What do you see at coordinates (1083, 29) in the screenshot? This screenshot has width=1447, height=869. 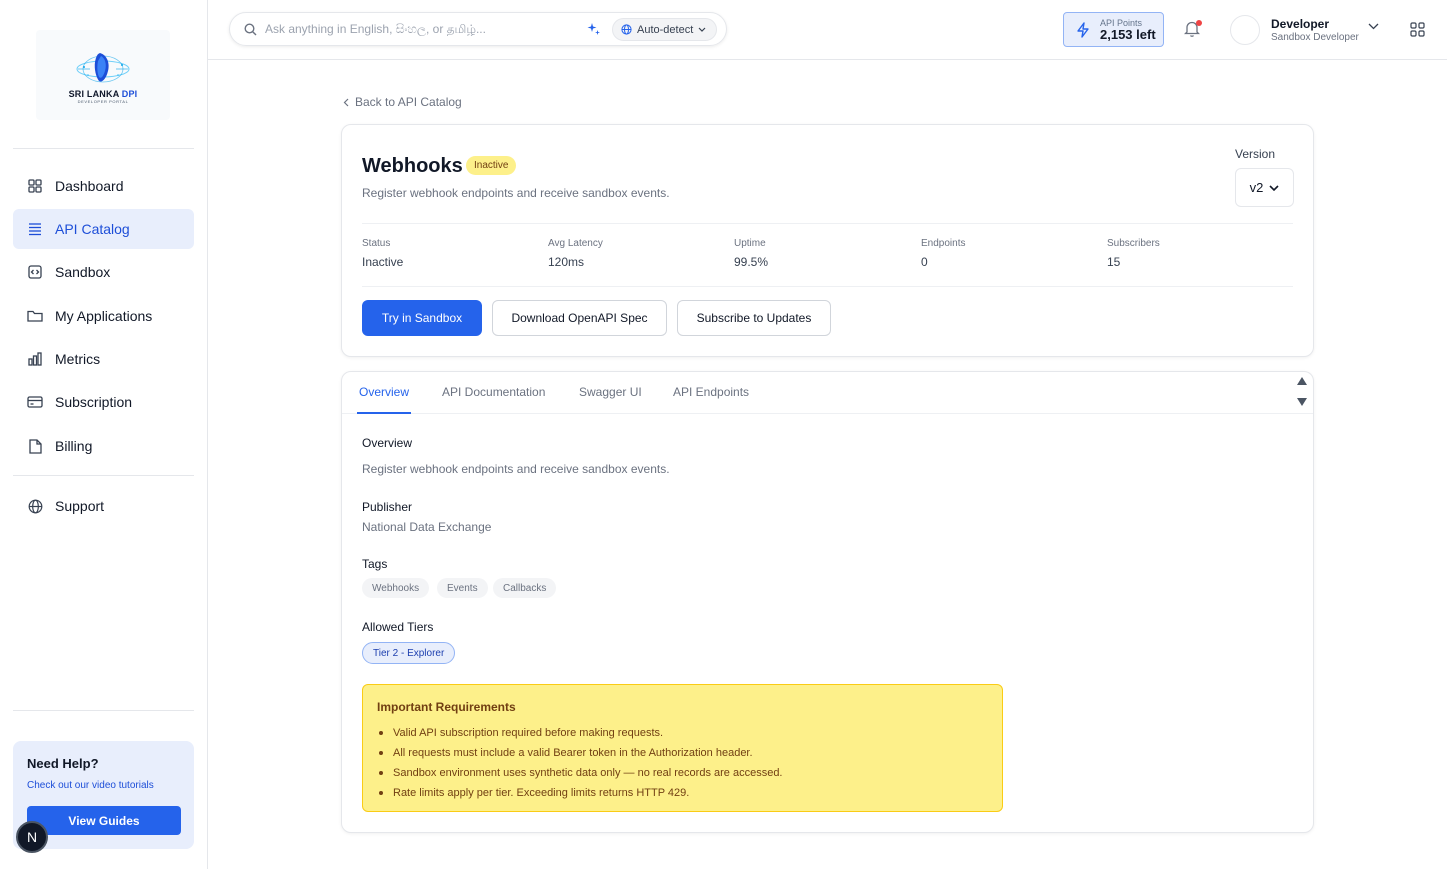 I see `lightning-icon` at bounding box center [1083, 29].